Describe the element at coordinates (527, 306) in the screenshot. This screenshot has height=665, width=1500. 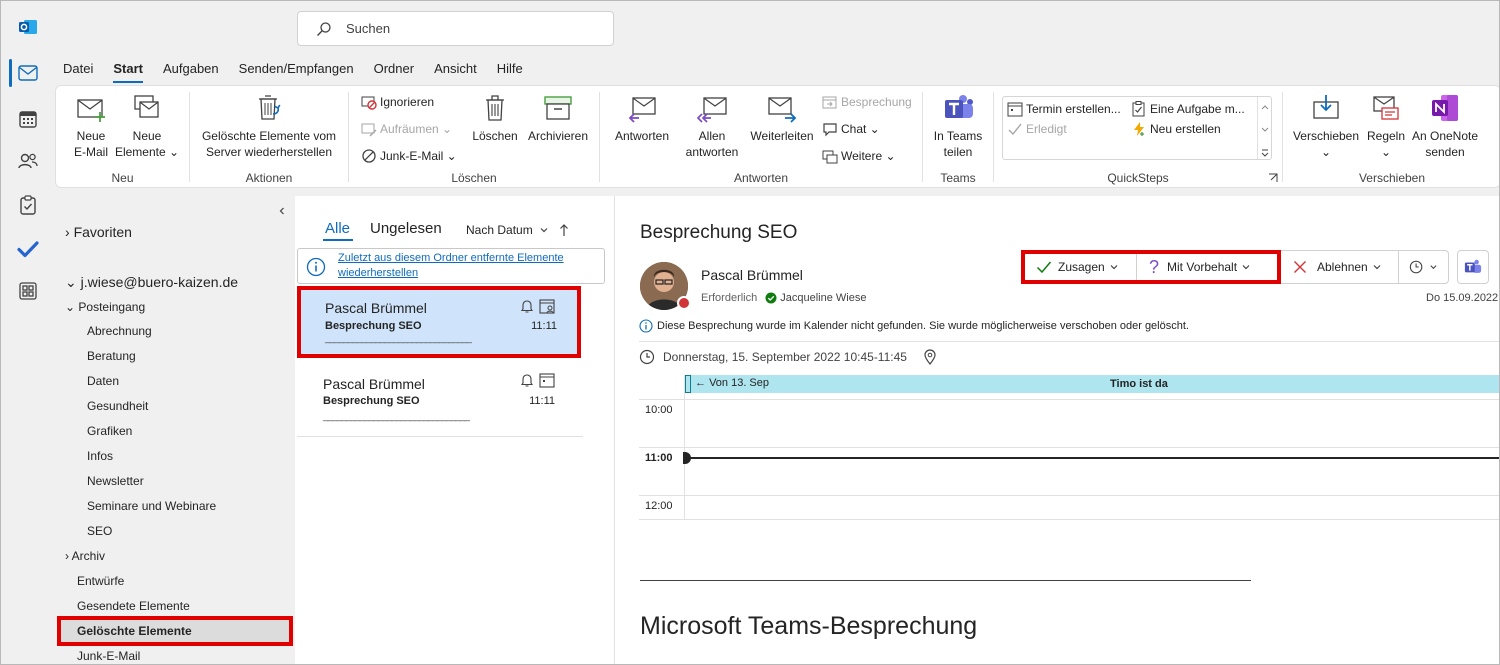
I see `bell-icon` at that location.